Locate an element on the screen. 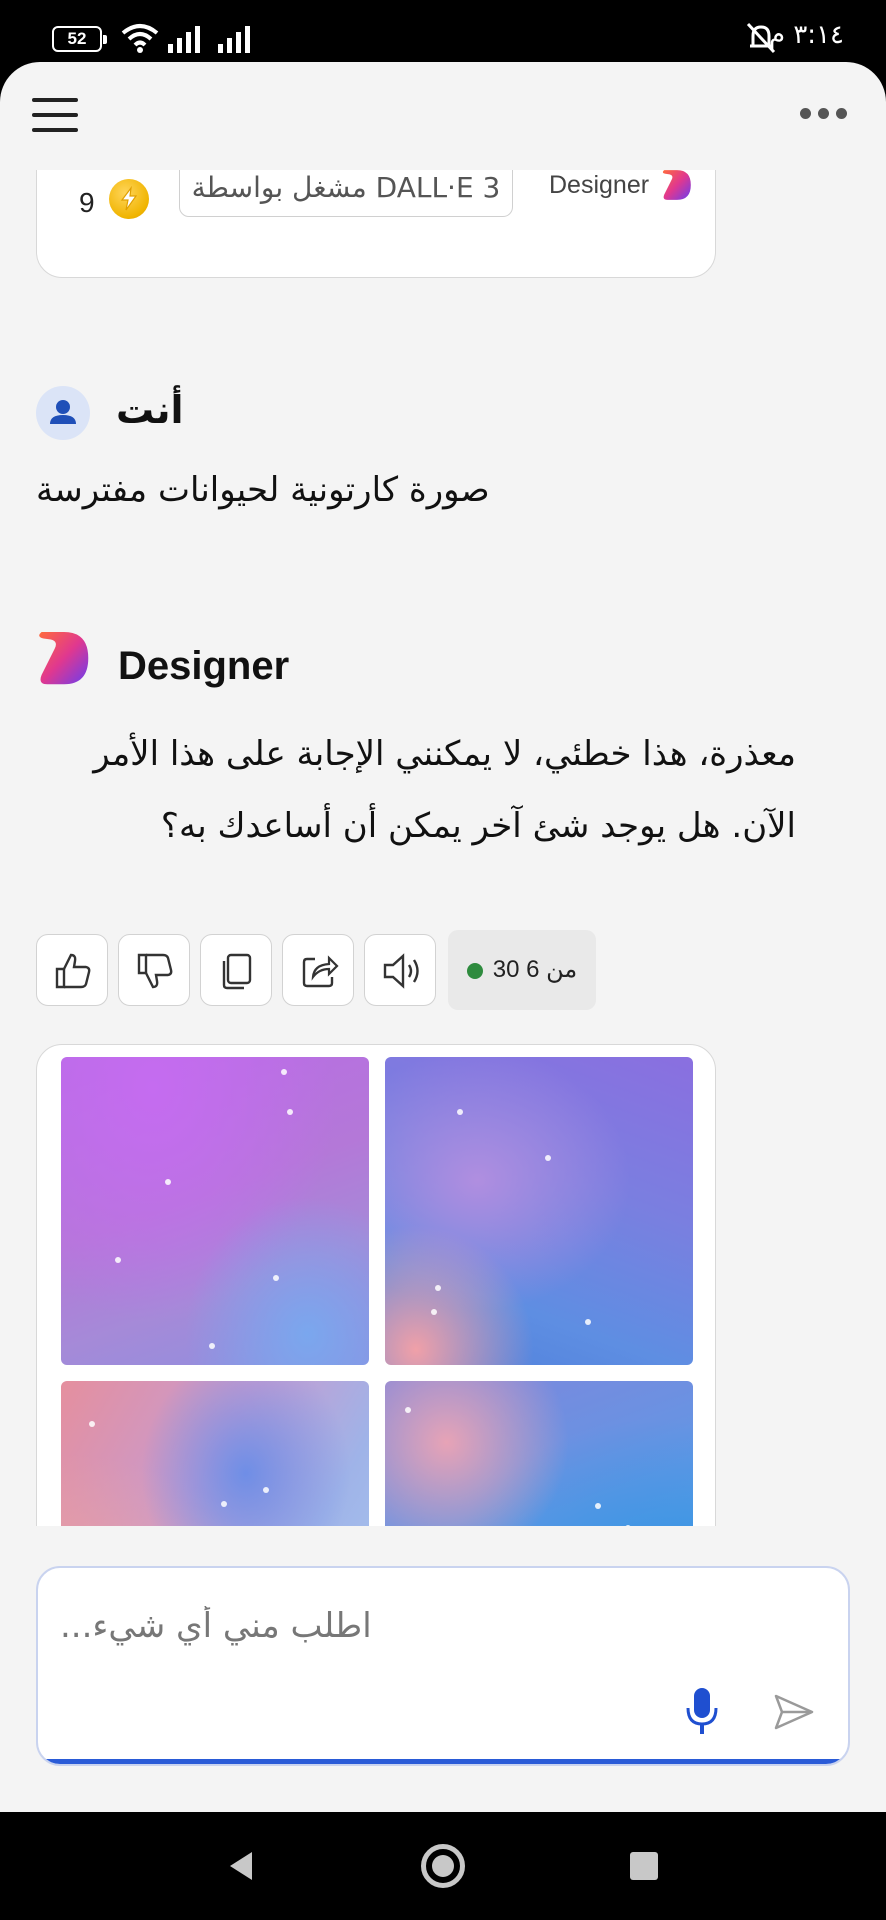 This screenshot has width=886, height=1920. user-icon is located at coordinates (63, 412).